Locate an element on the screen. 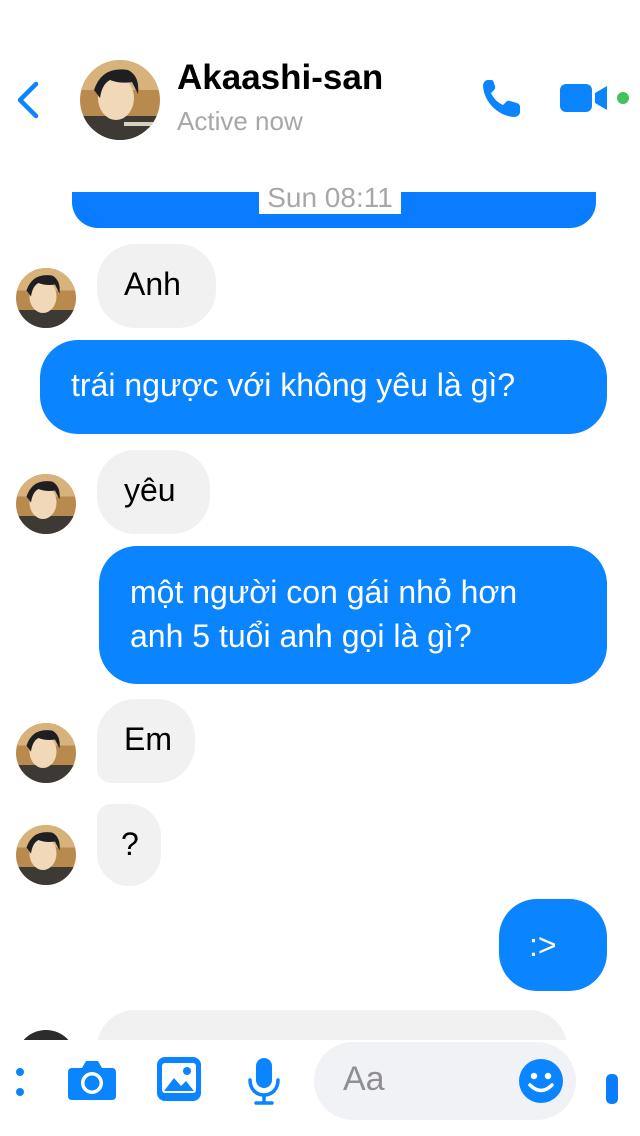 The width and height of the screenshot is (640, 1136). message-text: Em is located at coordinates (148, 739).